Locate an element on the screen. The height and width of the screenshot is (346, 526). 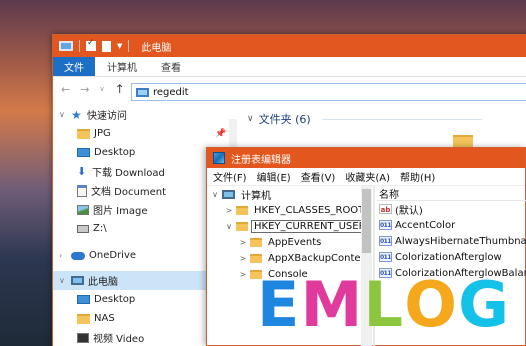
menu-file: 文件(F) is located at coordinates (230, 176).